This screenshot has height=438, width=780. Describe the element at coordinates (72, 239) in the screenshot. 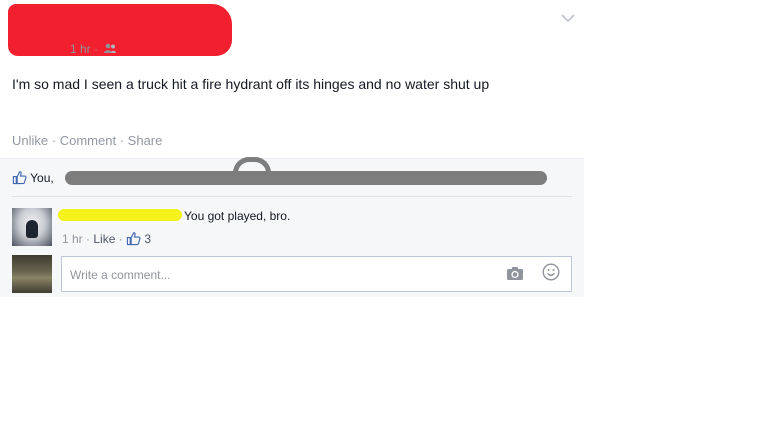

I see `comment-timestamp: 1 hr` at that location.